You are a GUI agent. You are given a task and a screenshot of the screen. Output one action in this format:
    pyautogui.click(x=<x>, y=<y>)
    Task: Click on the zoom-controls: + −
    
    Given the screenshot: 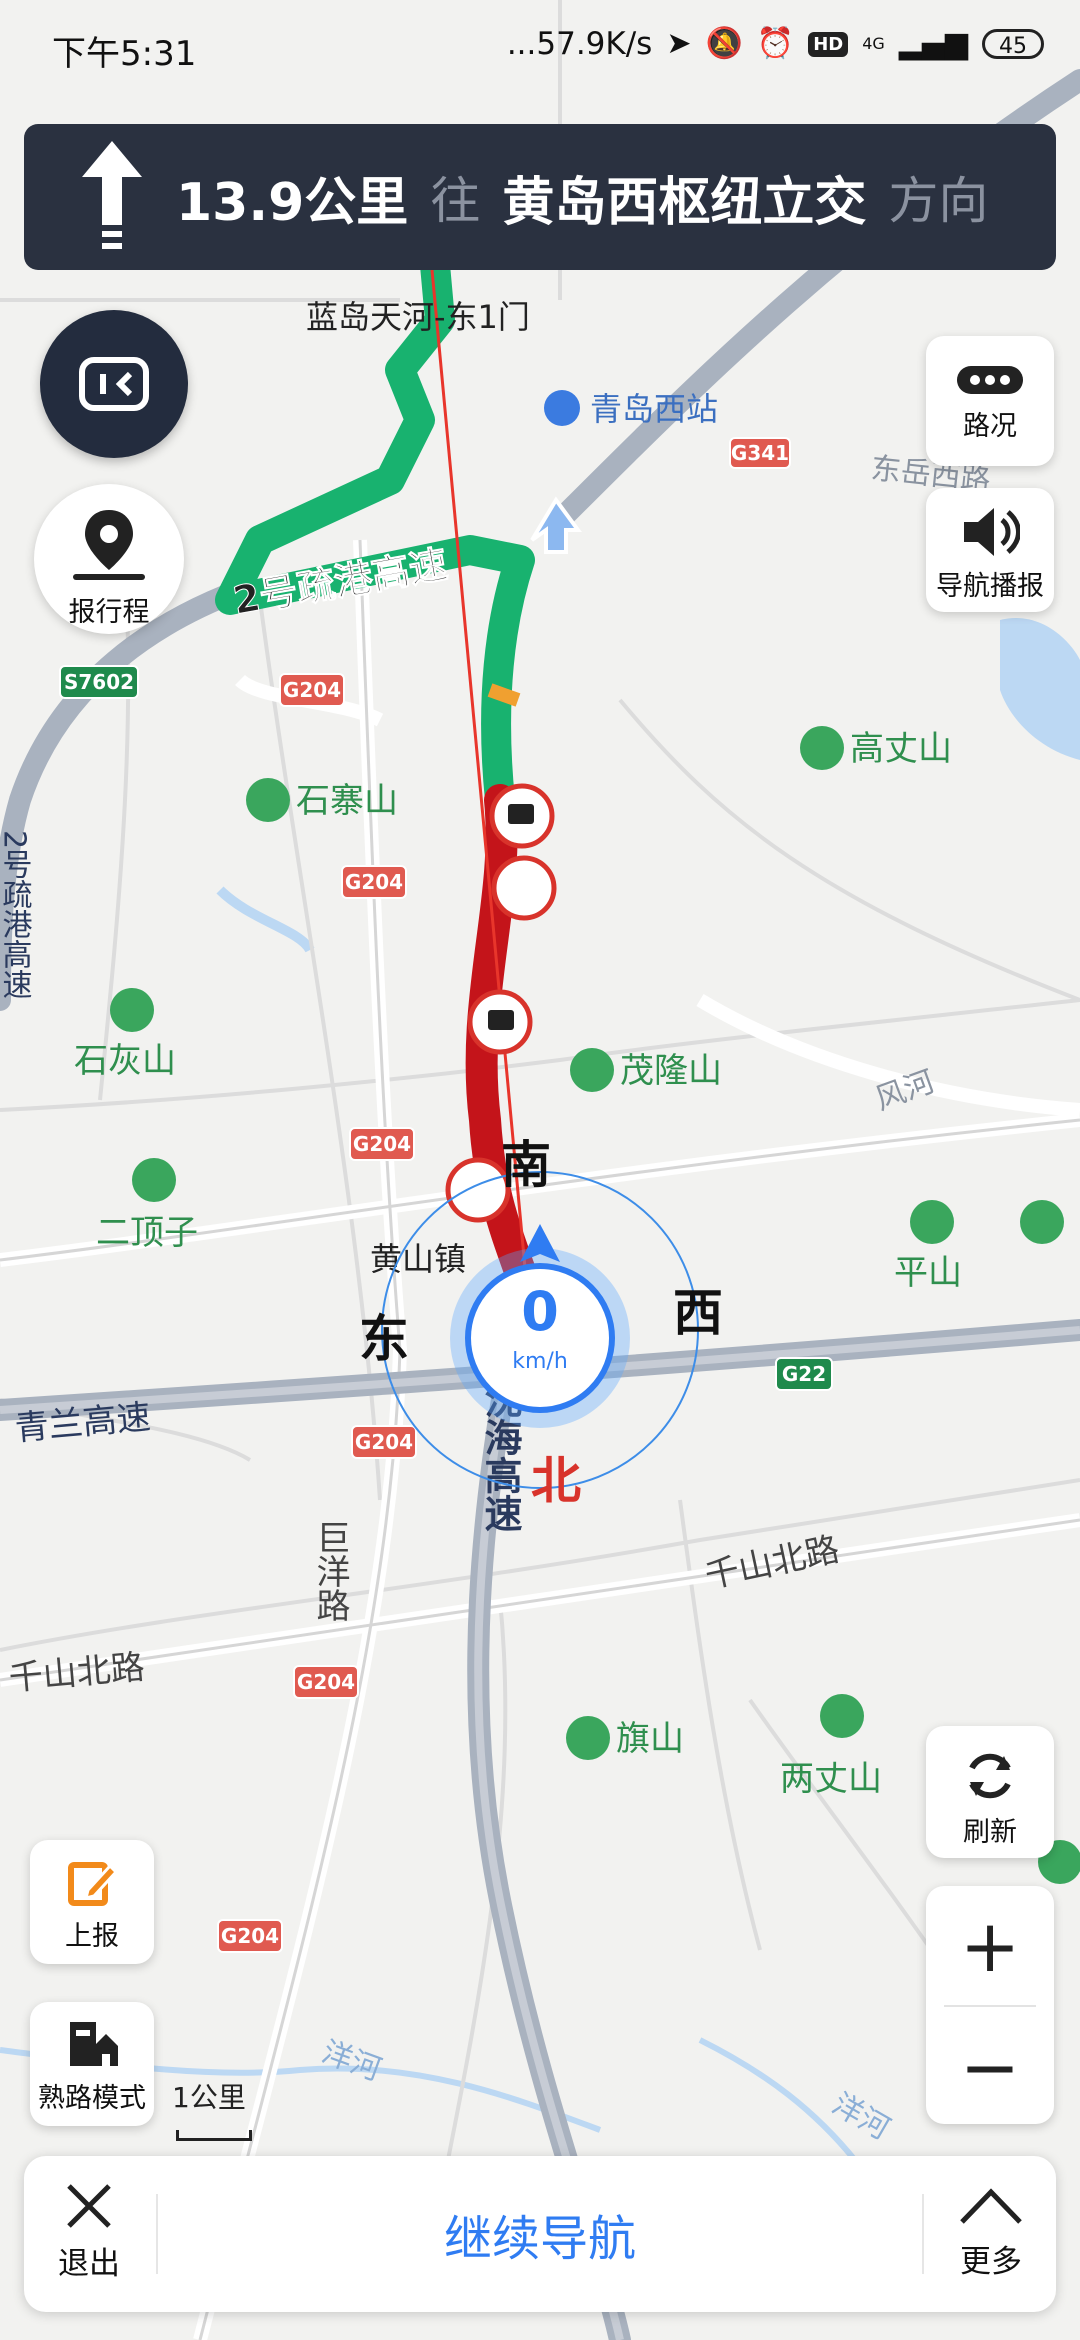 What is the action you would take?
    pyautogui.click(x=990, y=2005)
    